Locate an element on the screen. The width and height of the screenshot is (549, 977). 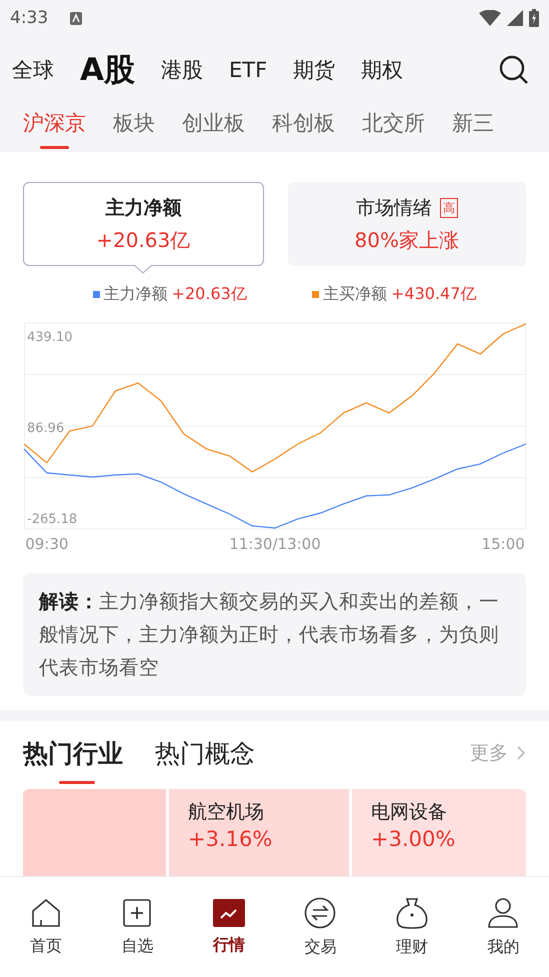
market-tab: 全球 is located at coordinates (33, 70).